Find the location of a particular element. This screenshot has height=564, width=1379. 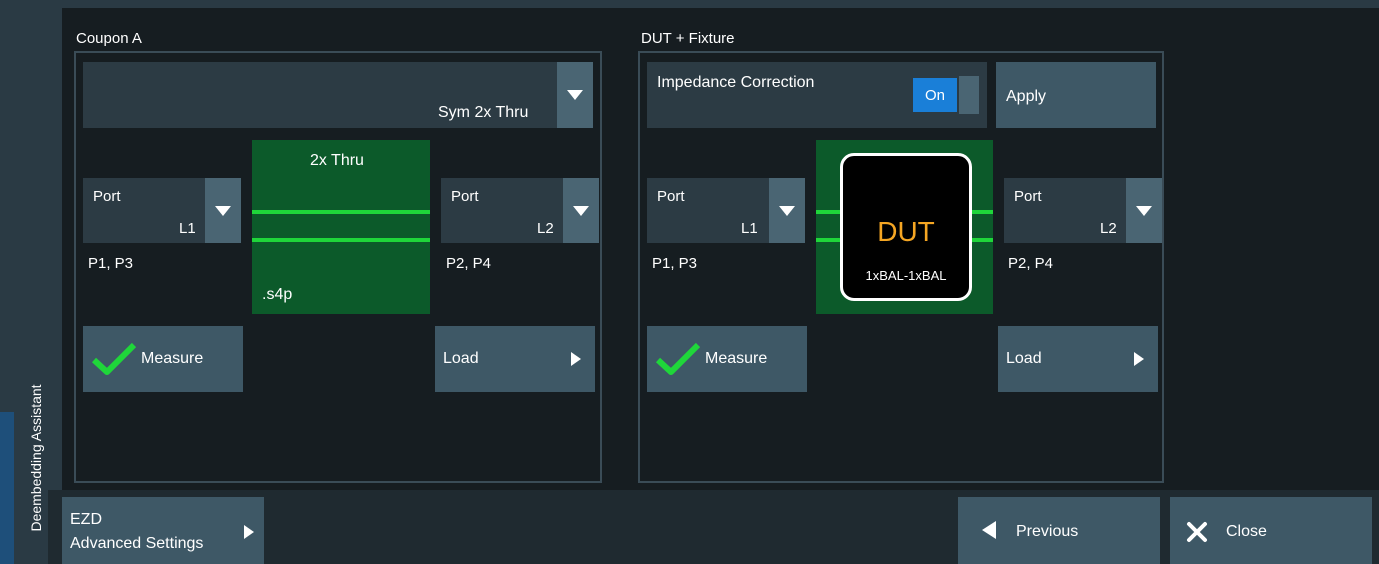

coupon-measure-button: Measure is located at coordinates (163, 359).